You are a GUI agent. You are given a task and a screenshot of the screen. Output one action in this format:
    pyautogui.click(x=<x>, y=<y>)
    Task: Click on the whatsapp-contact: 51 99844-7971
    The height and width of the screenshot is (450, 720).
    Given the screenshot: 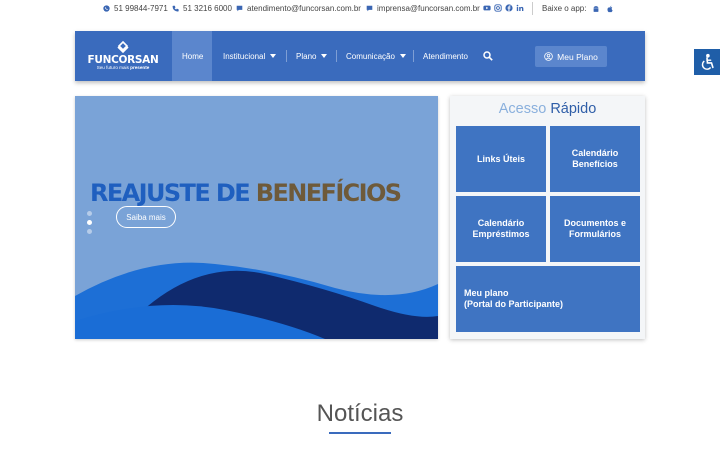 What is the action you would take?
    pyautogui.click(x=135, y=8)
    